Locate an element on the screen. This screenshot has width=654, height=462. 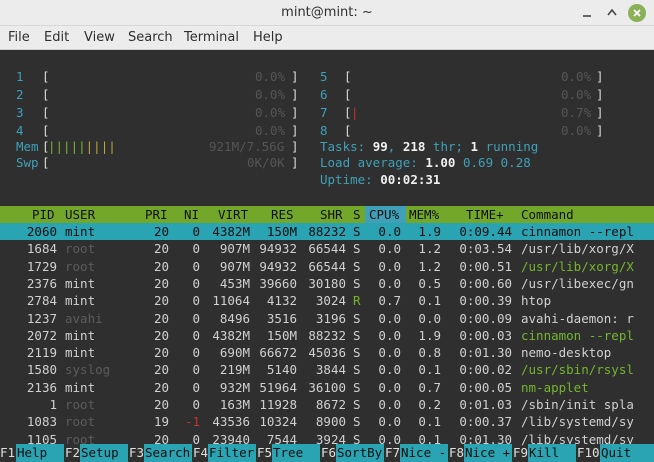
tree-button: Tree is located at coordinates (296, 453).